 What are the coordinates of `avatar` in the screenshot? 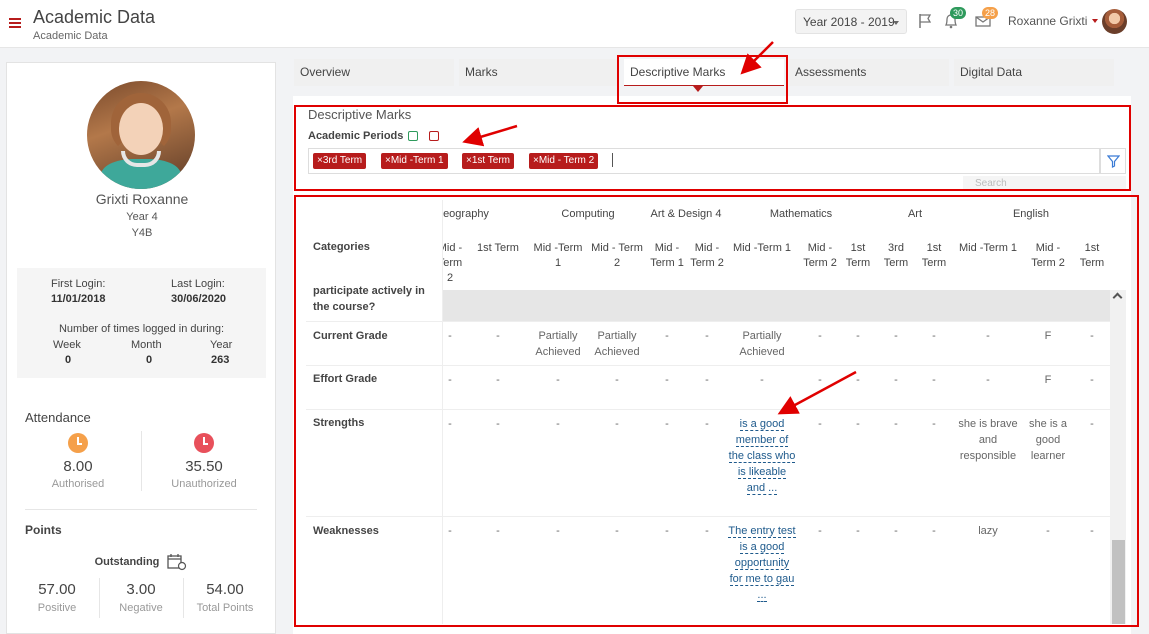 It's located at (1114, 21).